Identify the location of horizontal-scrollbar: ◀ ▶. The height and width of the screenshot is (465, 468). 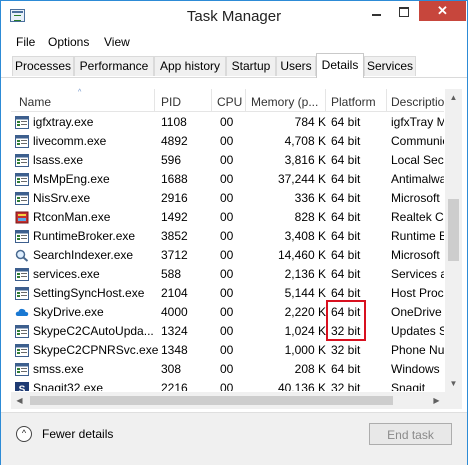
(228, 400).